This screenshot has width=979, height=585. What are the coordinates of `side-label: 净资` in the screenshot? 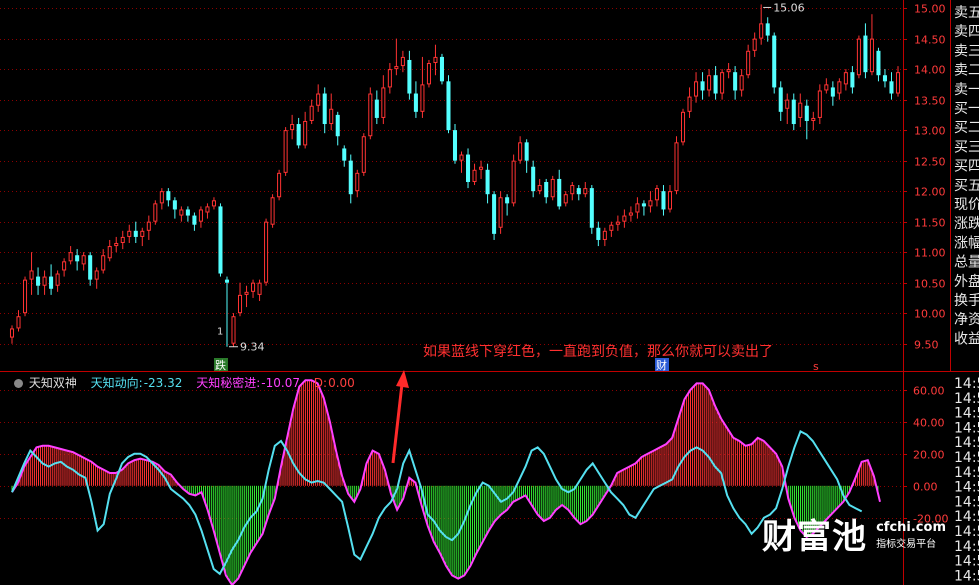 It's located at (966, 320).